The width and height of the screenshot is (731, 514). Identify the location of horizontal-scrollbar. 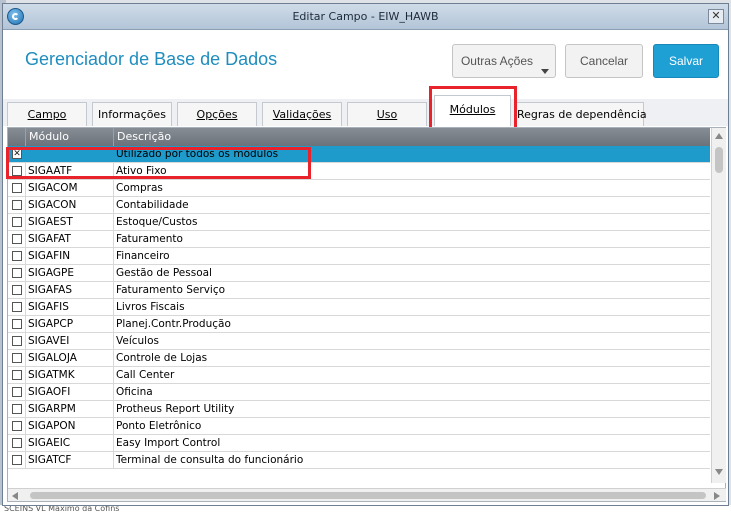
(367, 494).